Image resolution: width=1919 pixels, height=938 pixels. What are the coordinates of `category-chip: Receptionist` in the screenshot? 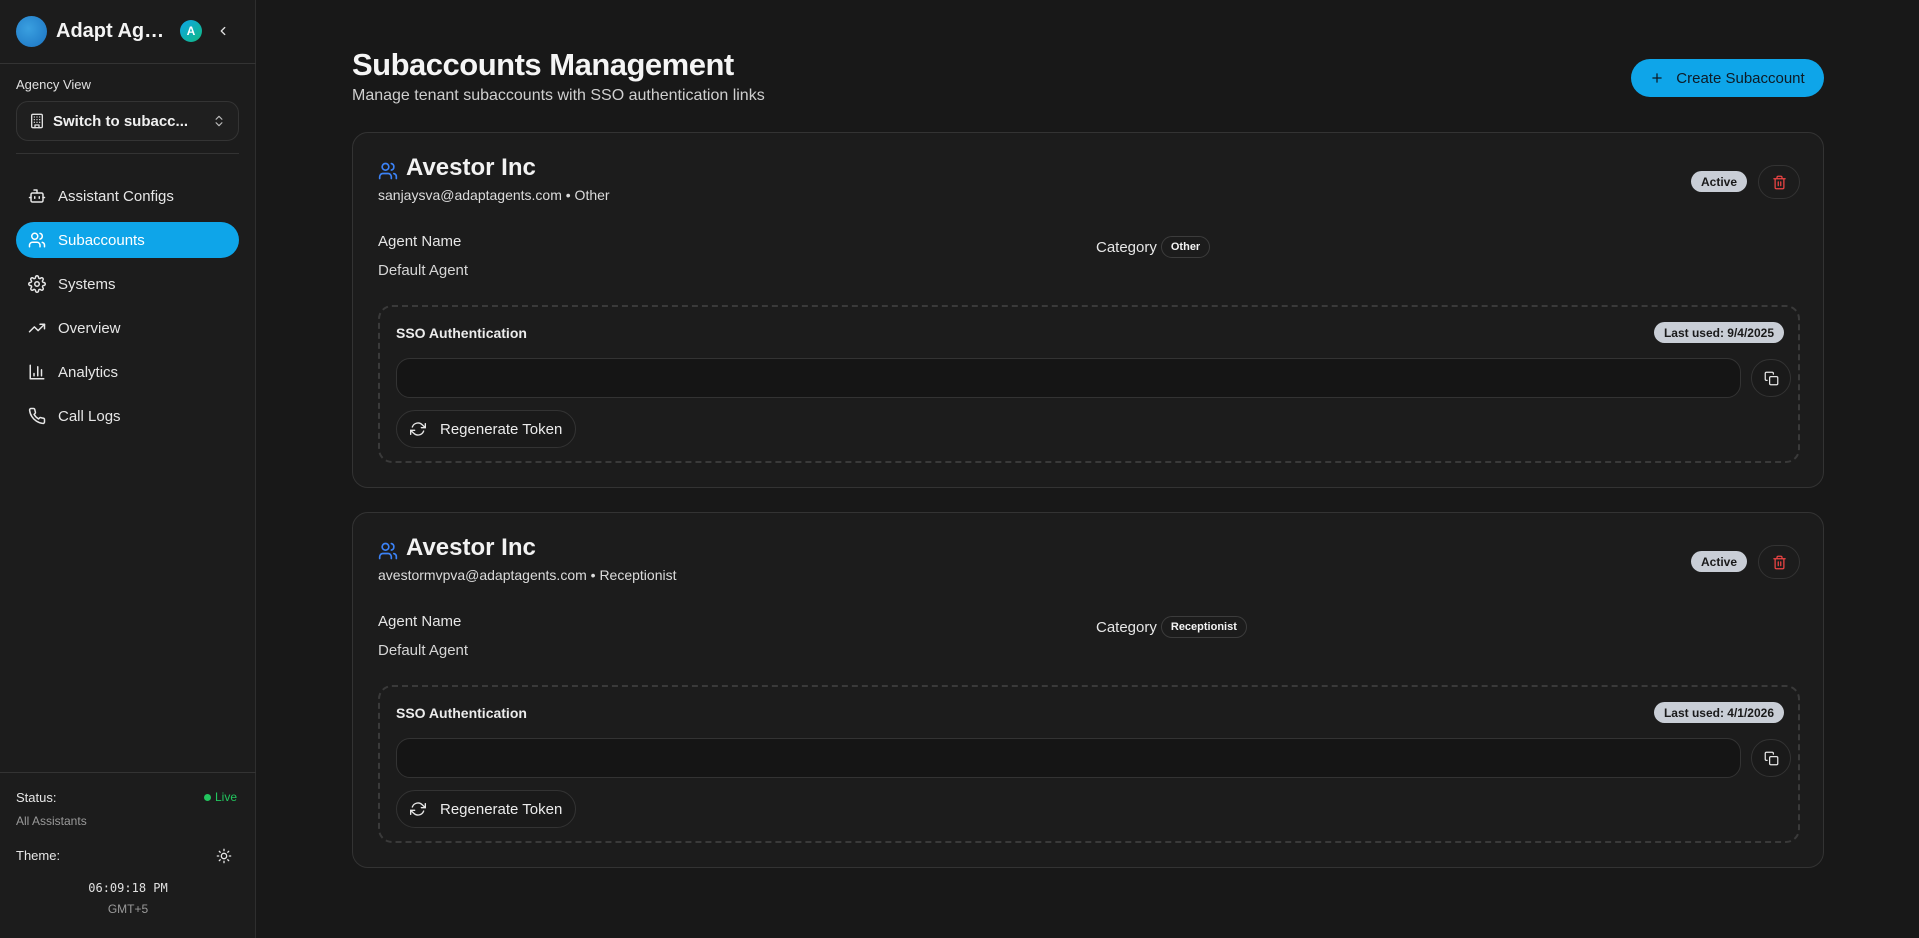 It's located at (1203, 627).